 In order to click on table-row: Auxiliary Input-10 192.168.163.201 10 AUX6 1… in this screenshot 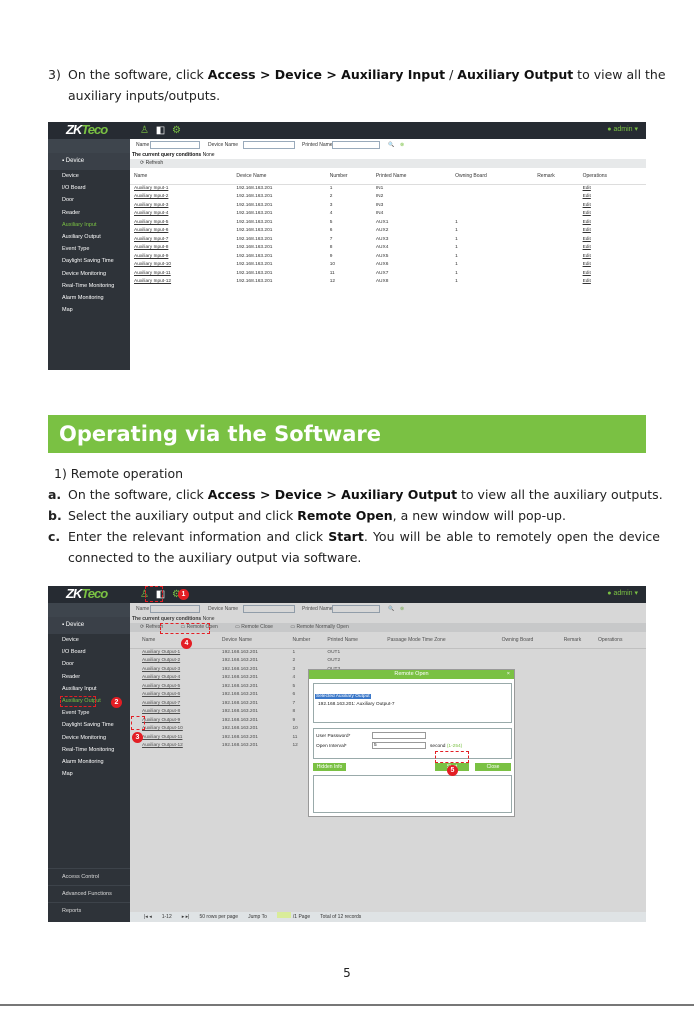, I will do `click(388, 265)`.